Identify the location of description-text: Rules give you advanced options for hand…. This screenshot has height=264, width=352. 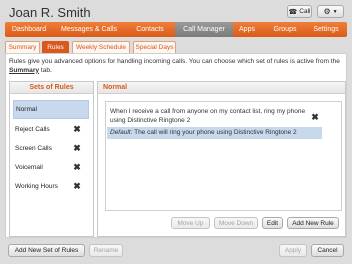
(174, 61).